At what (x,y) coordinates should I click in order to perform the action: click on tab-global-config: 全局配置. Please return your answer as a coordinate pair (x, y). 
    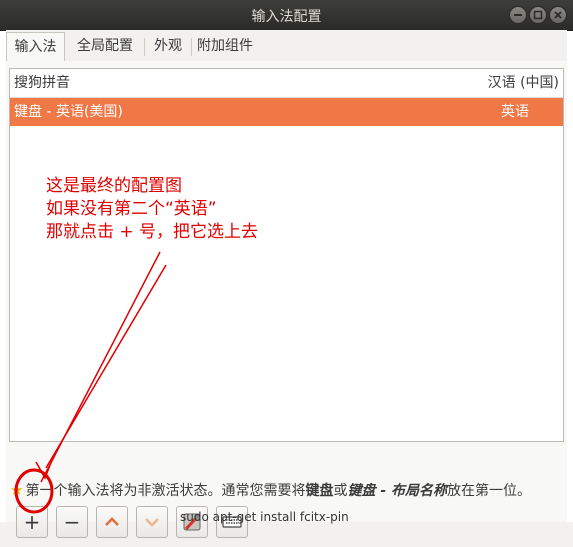
    Looking at the image, I should click on (105, 46).